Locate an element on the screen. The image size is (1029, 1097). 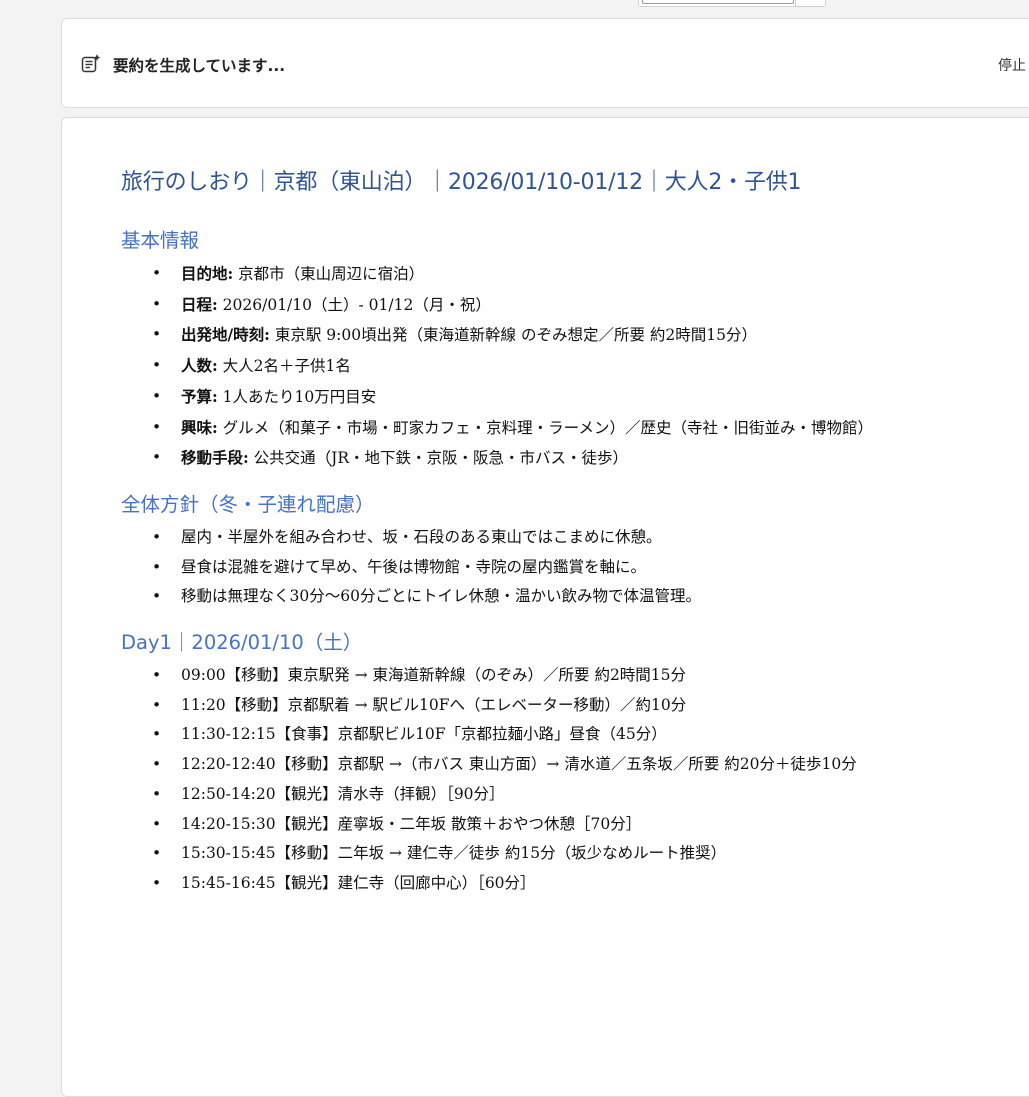
toolbar-field-fragment is located at coordinates (718, 2).